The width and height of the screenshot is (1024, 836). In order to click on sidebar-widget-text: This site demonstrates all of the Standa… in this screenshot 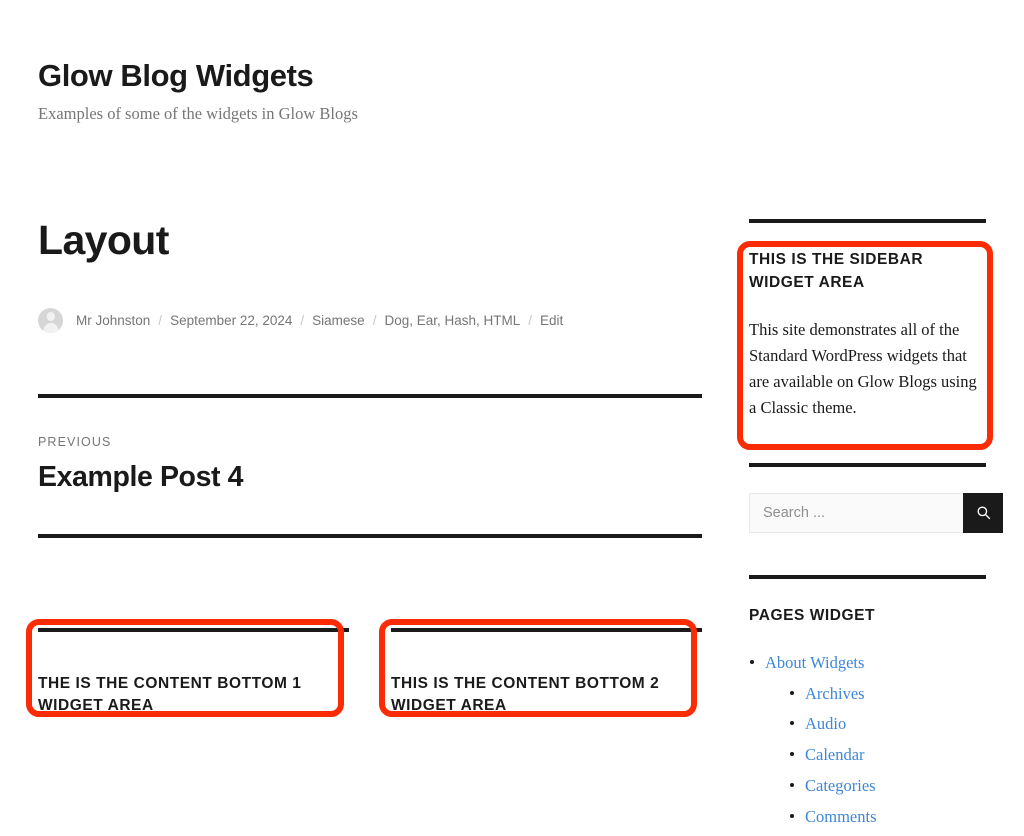, I will do `click(863, 368)`.